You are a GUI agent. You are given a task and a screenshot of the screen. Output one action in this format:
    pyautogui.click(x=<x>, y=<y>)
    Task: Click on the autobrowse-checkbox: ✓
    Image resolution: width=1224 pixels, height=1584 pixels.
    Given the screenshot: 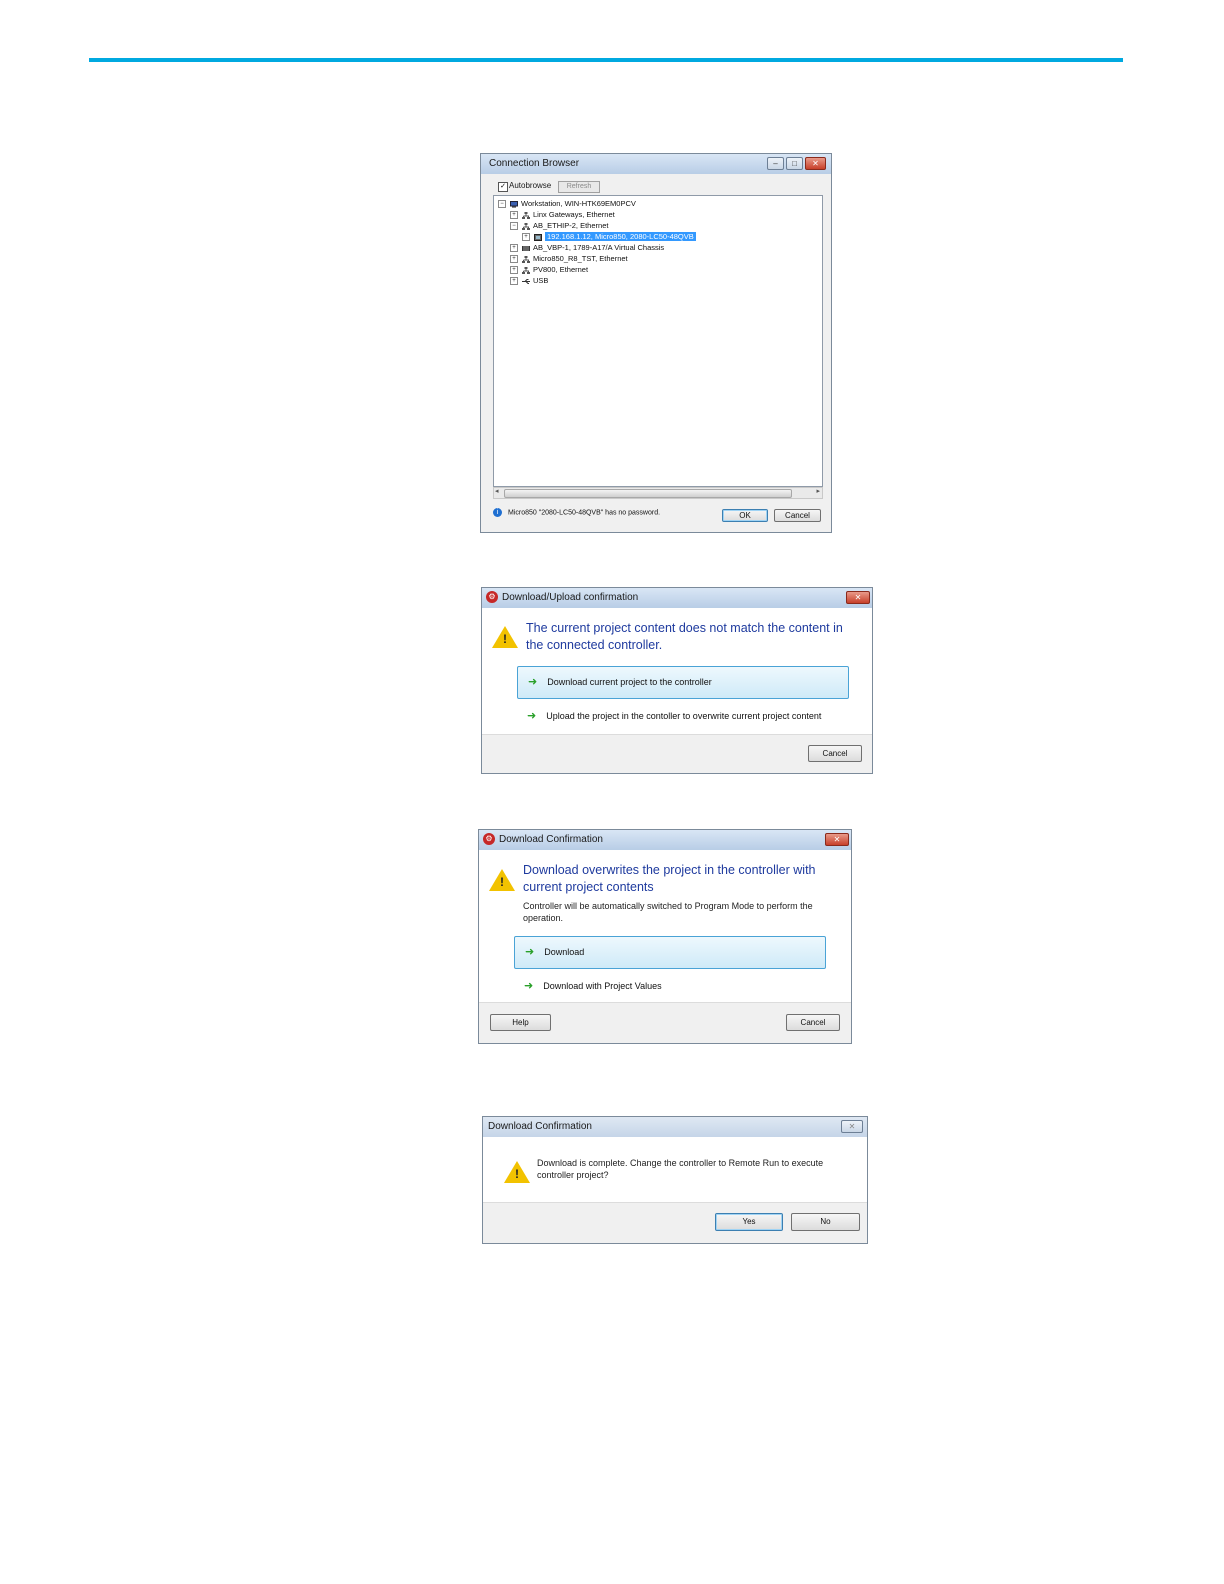 What is the action you would take?
    pyautogui.click(x=503, y=187)
    